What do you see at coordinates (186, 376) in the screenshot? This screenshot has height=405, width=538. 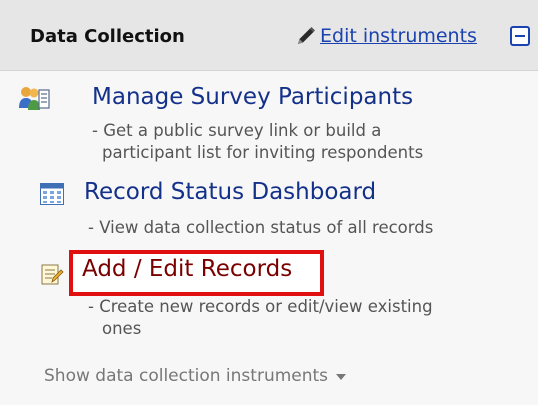 I see `show-instruments-label: Show data collection instruments` at bounding box center [186, 376].